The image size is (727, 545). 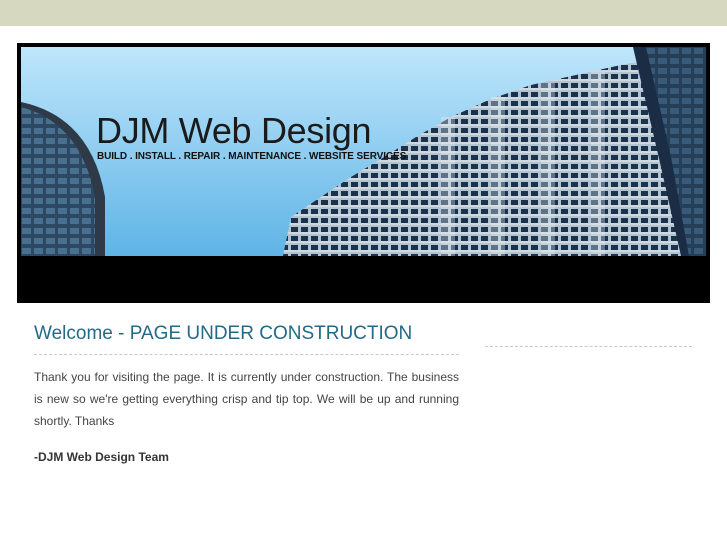 I want to click on signature: -DJM Web Design Team, so click(x=101, y=457).